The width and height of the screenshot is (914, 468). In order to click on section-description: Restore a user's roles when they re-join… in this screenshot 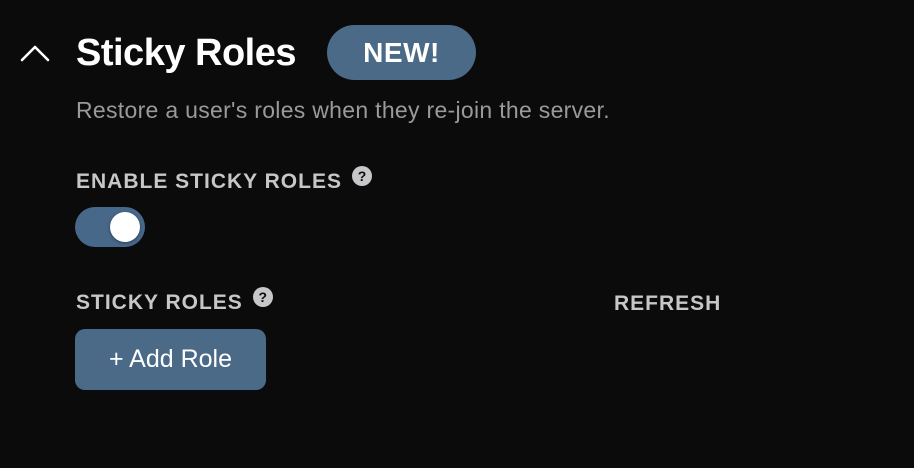, I will do `click(343, 110)`.